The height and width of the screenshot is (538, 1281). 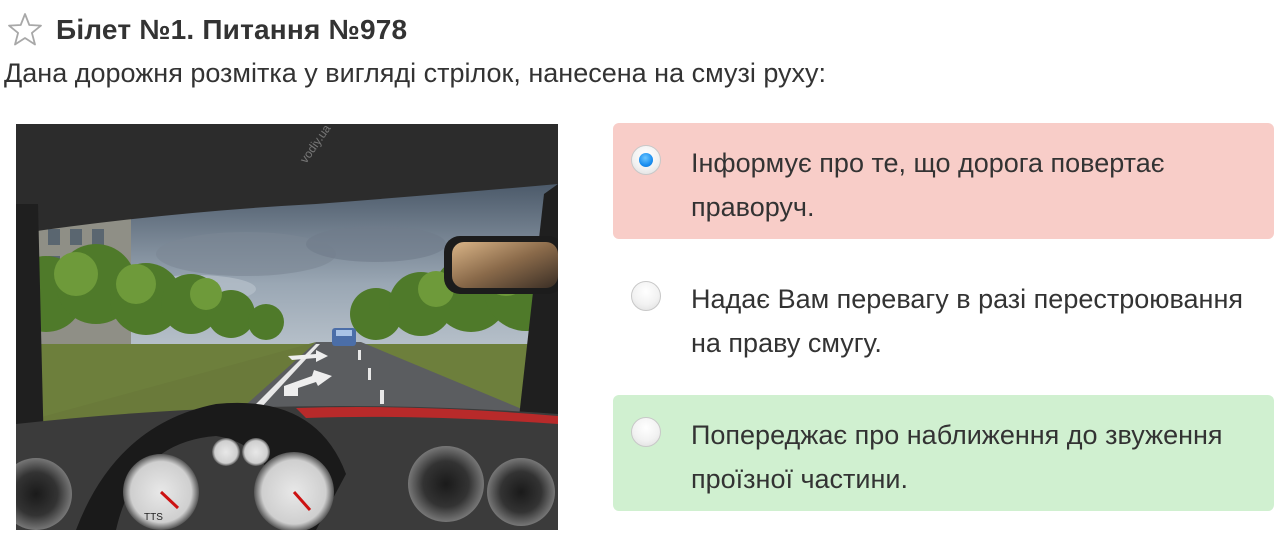 What do you see at coordinates (294, 491) in the screenshot?
I see `speedometer` at bounding box center [294, 491].